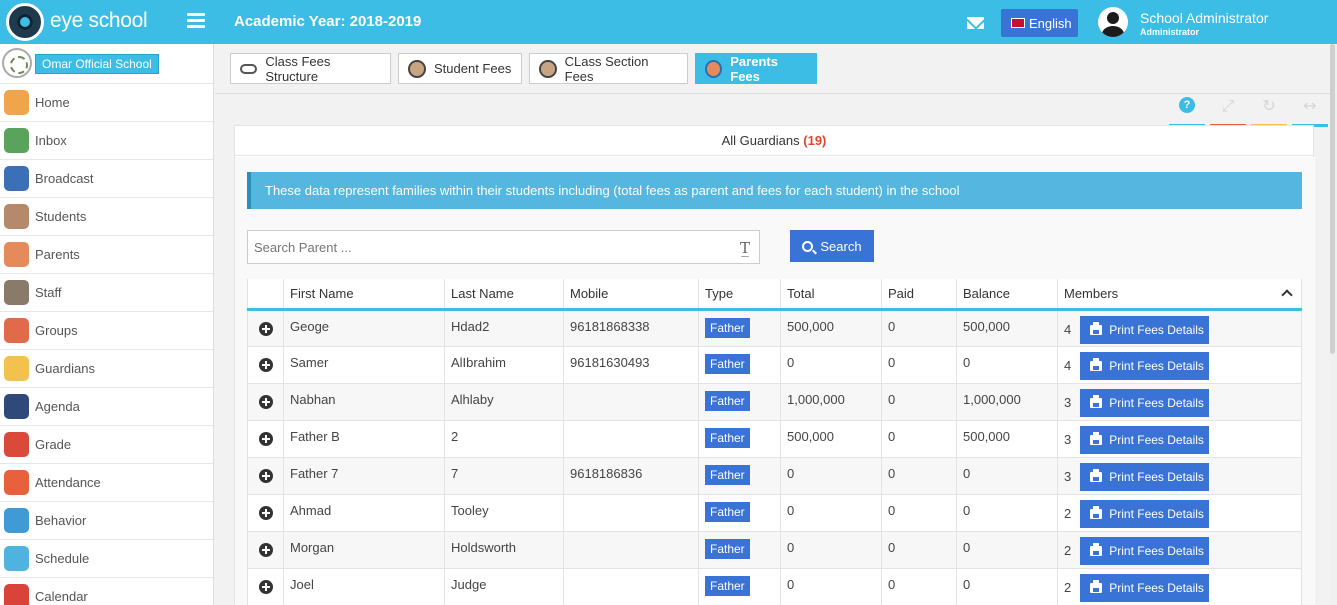 Image resolution: width=1337 pixels, height=605 pixels. What do you see at coordinates (99, 20) in the screenshot?
I see `brand-name: eye school` at bounding box center [99, 20].